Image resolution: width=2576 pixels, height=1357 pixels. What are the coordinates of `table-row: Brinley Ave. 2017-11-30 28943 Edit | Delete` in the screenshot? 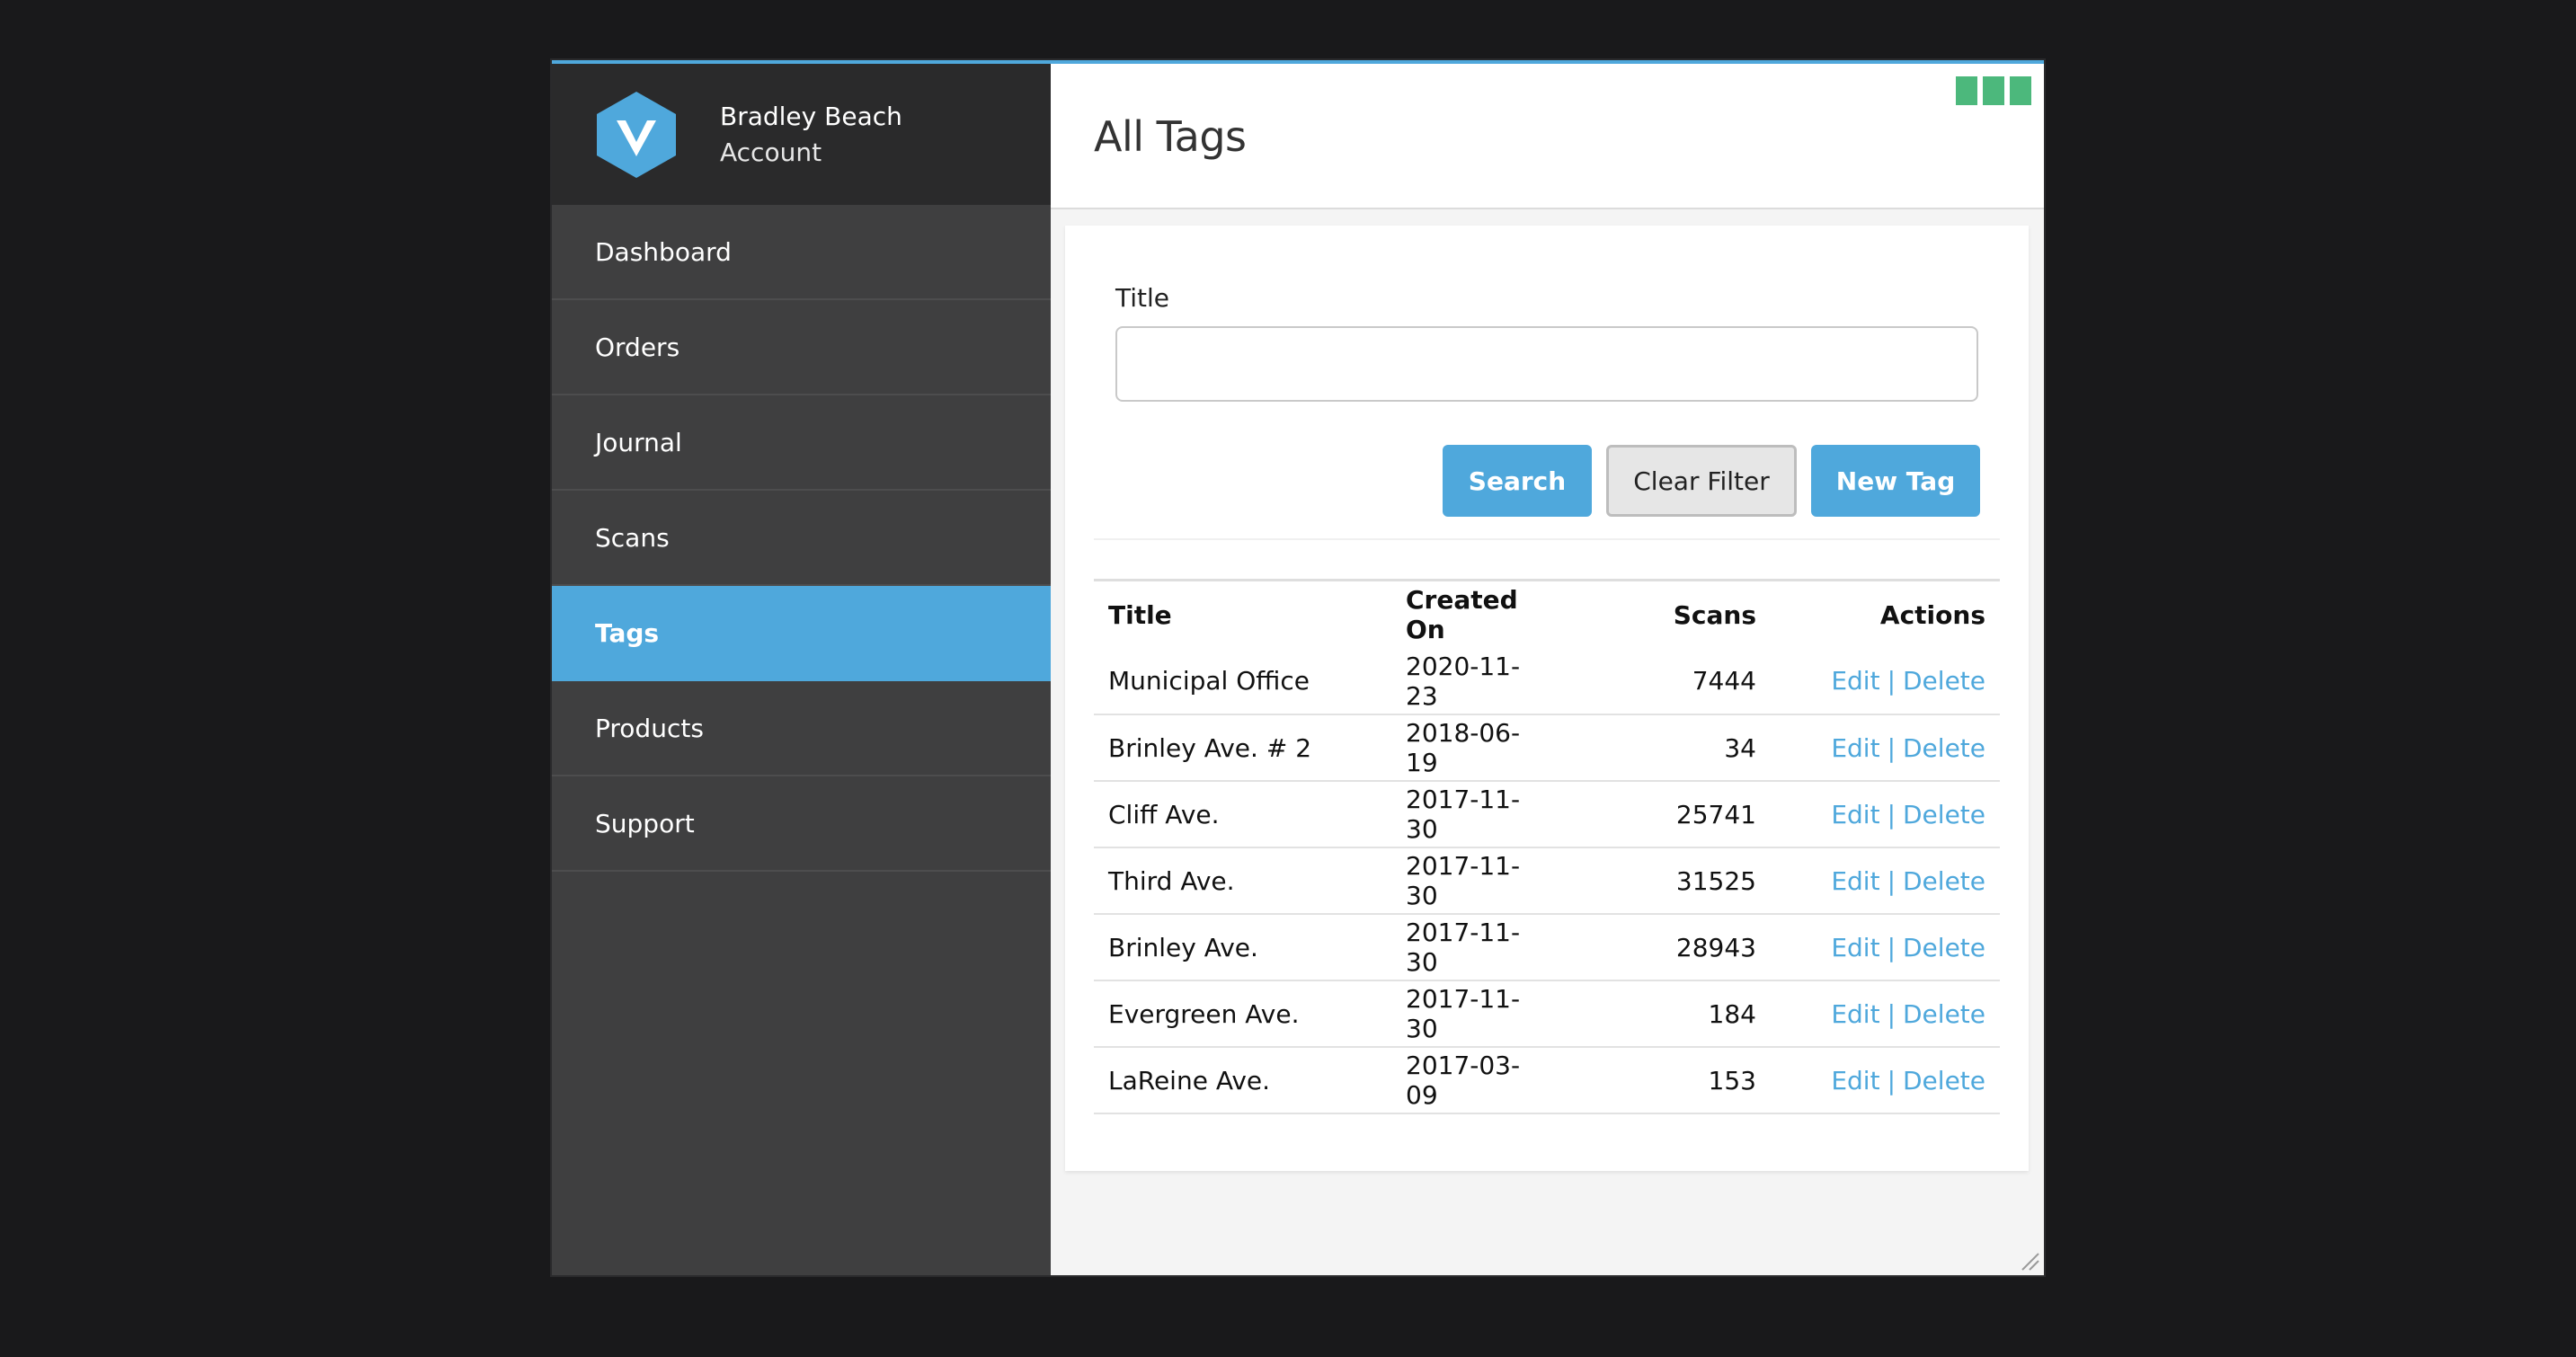 It's located at (1547, 947).